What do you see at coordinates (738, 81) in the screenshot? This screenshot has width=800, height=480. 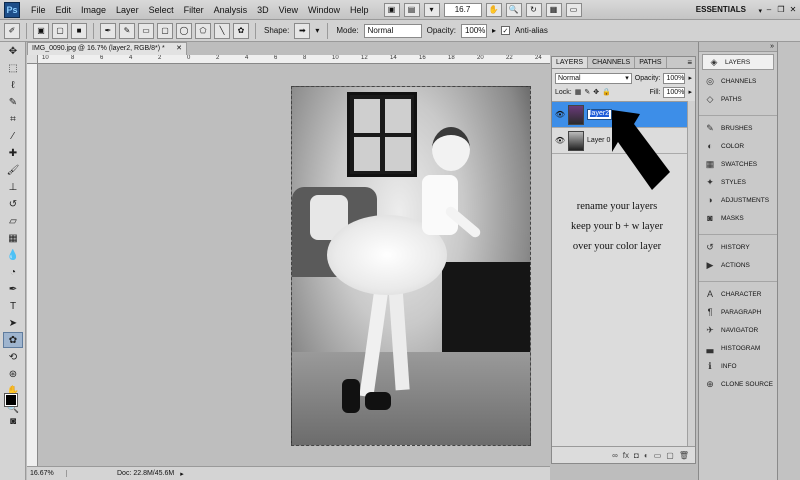 I see `dock-item-channels: ◎ CHANNELS` at bounding box center [738, 81].